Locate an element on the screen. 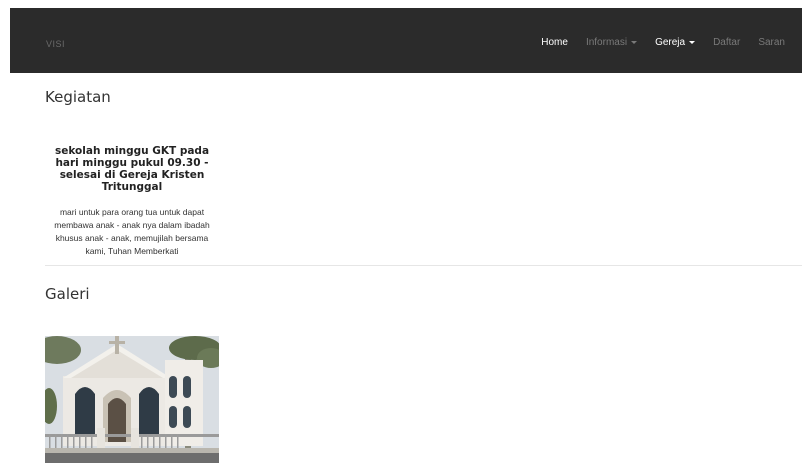  galeri-section-title: Galeri is located at coordinates (67, 294).